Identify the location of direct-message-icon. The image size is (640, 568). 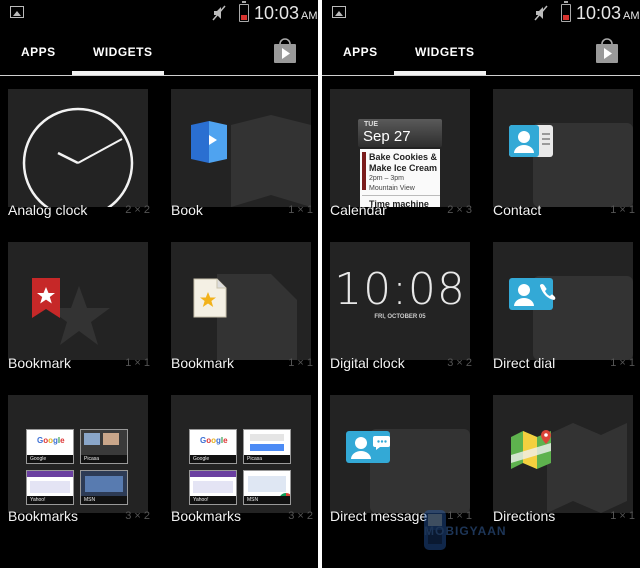
(368, 447).